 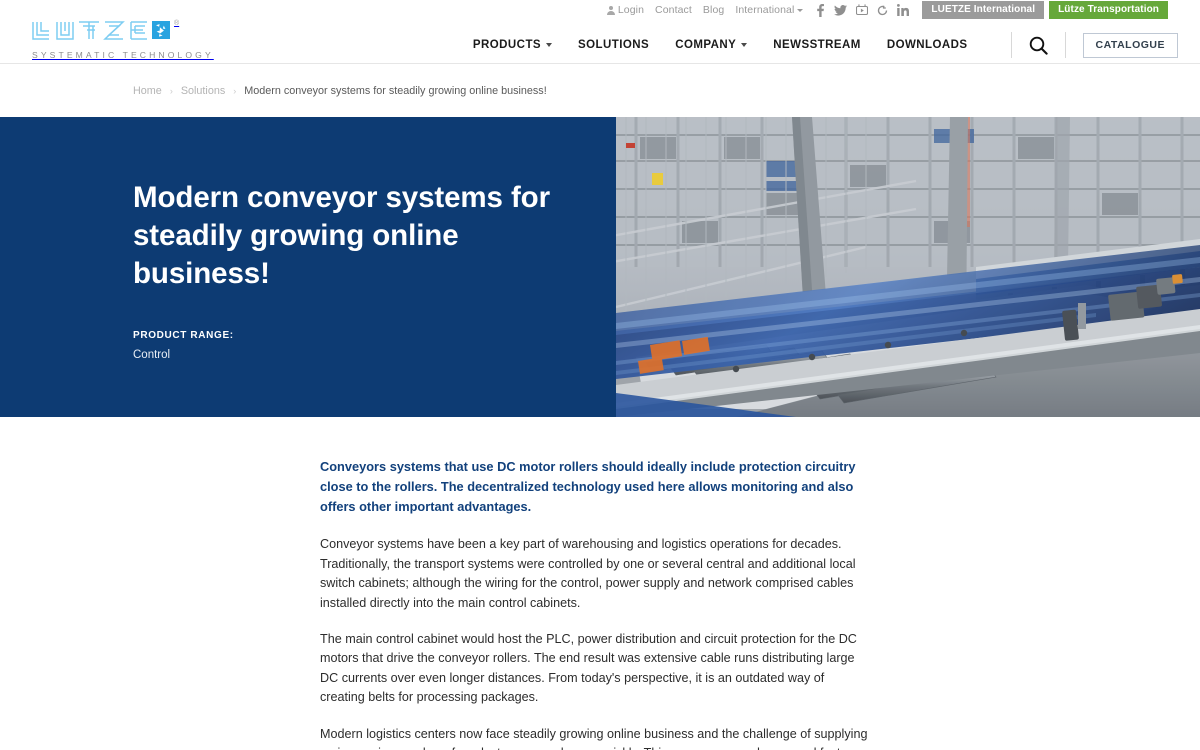 I want to click on xing-icon, so click(x=882, y=10).